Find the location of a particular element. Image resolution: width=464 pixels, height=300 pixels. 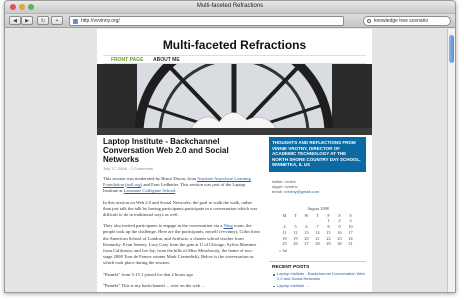

title-bar: Multi-faceted Refractions is located at coordinates (230, 7).